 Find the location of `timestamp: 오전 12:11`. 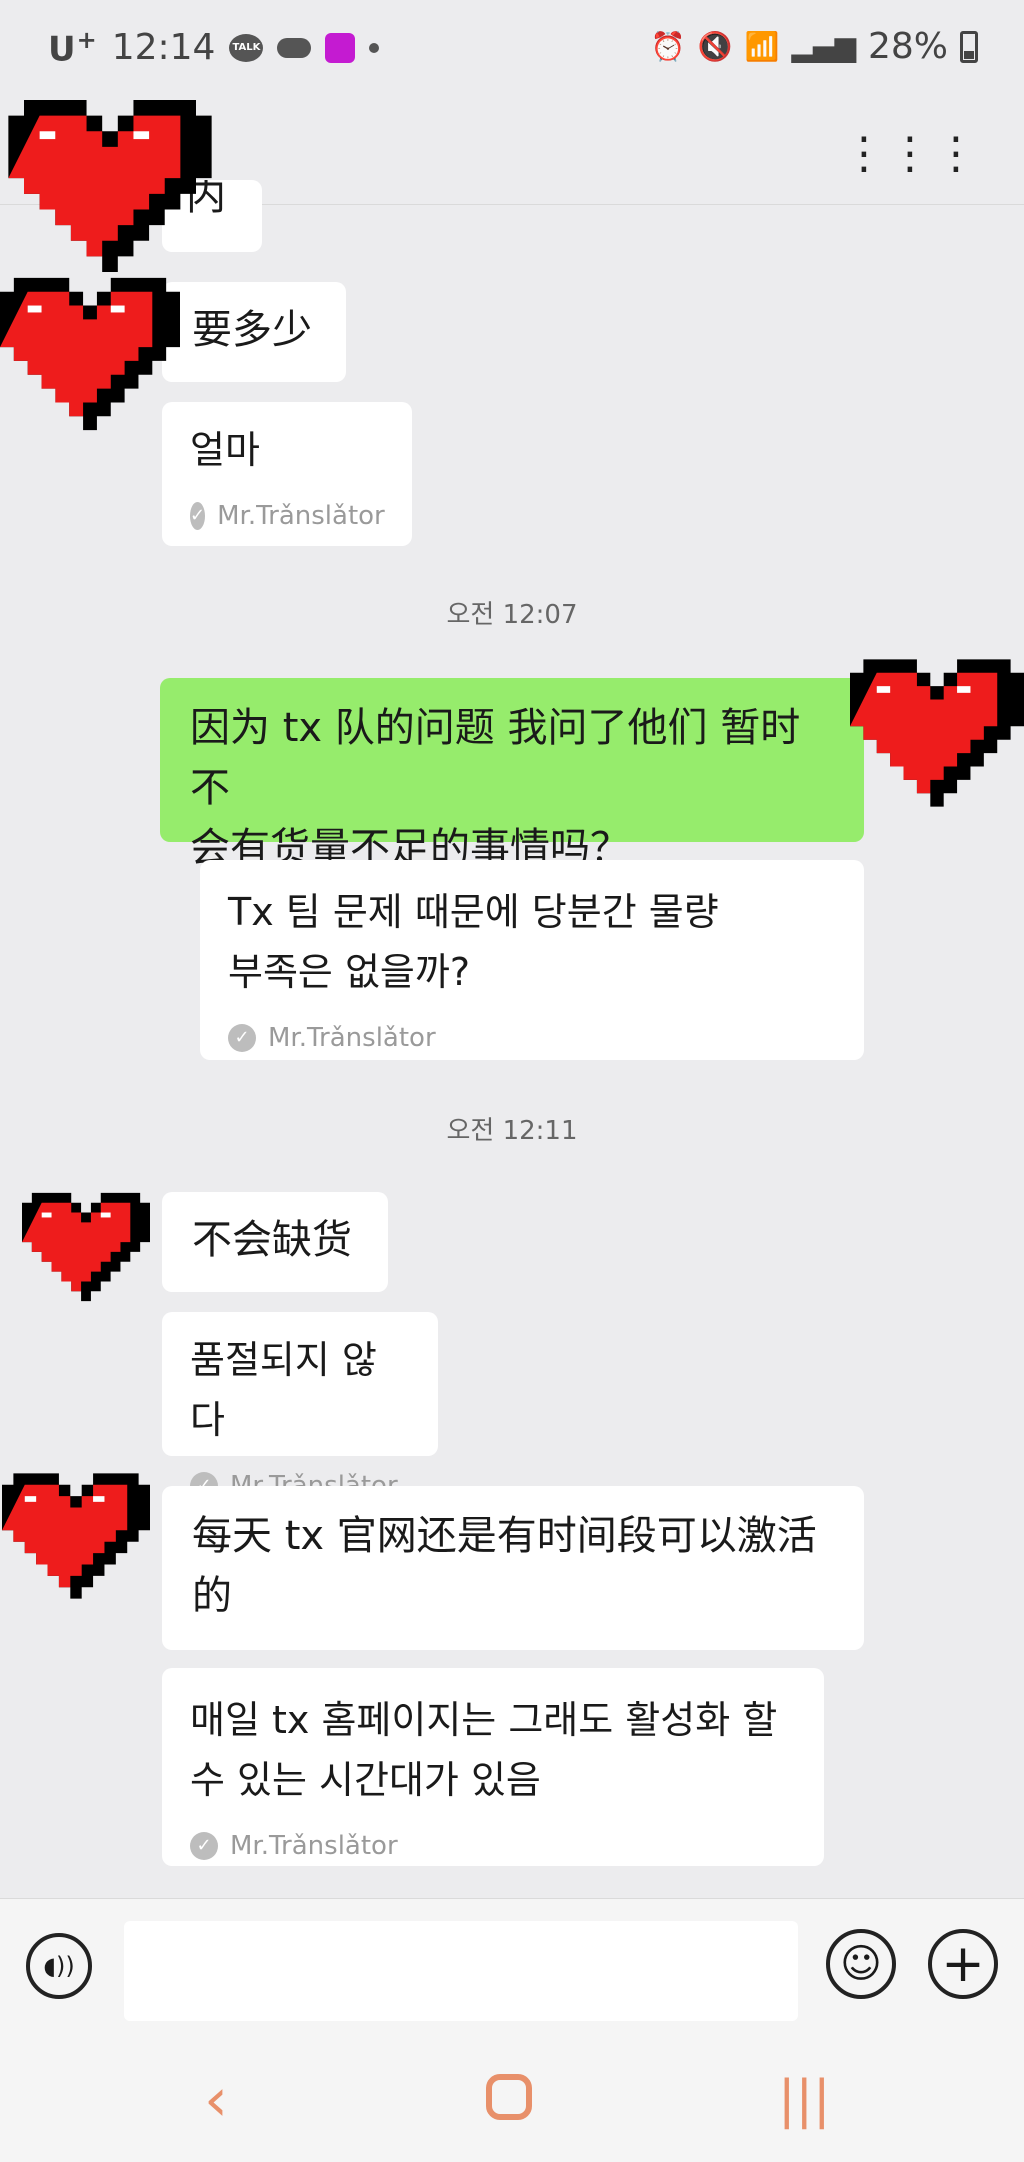

timestamp: 오전 12:11 is located at coordinates (512, 1131).